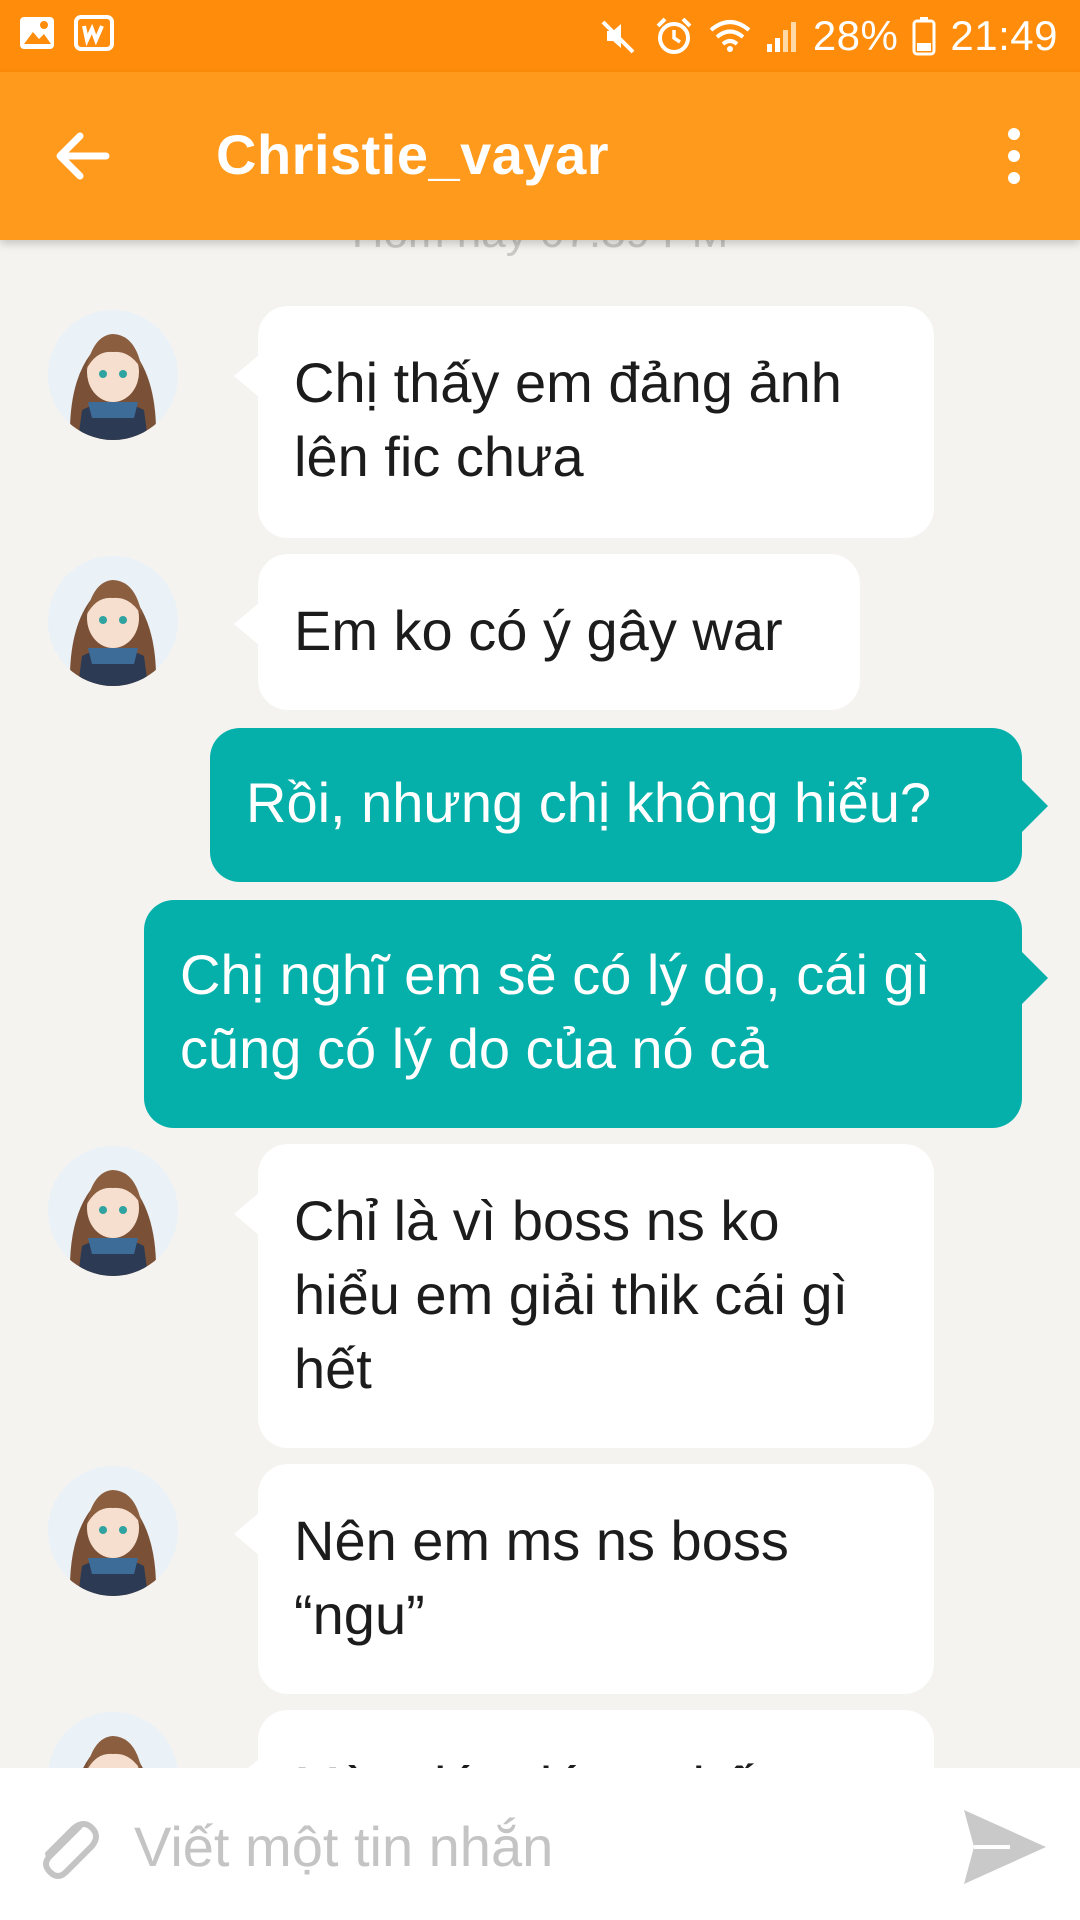  I want to click on status-bar: 28% 21:49, so click(540, 36).